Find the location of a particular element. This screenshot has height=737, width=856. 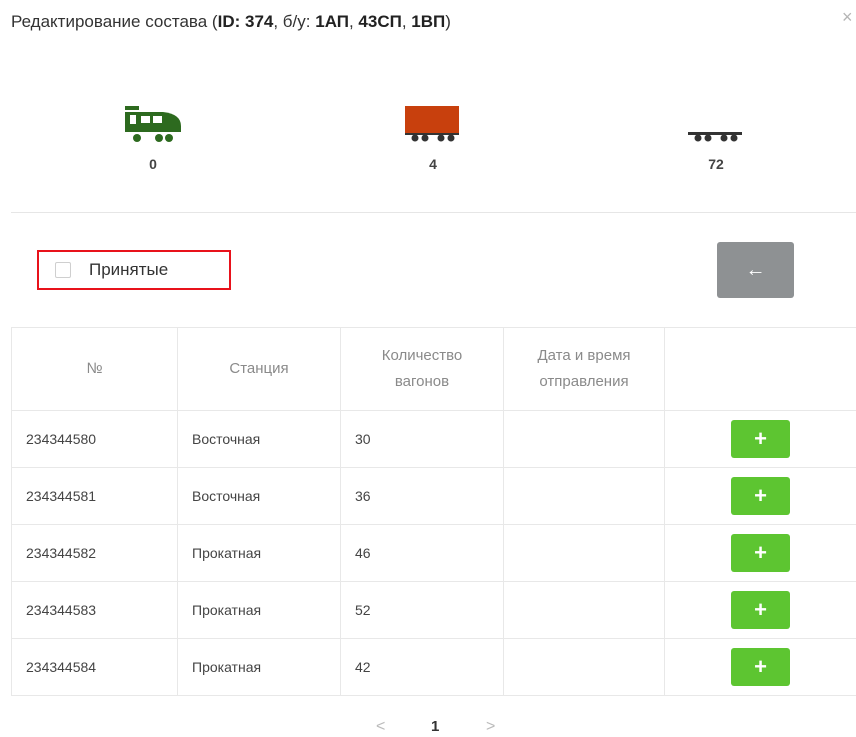

table-row: 234344584 Прокатная 42 + is located at coordinates (433, 667).